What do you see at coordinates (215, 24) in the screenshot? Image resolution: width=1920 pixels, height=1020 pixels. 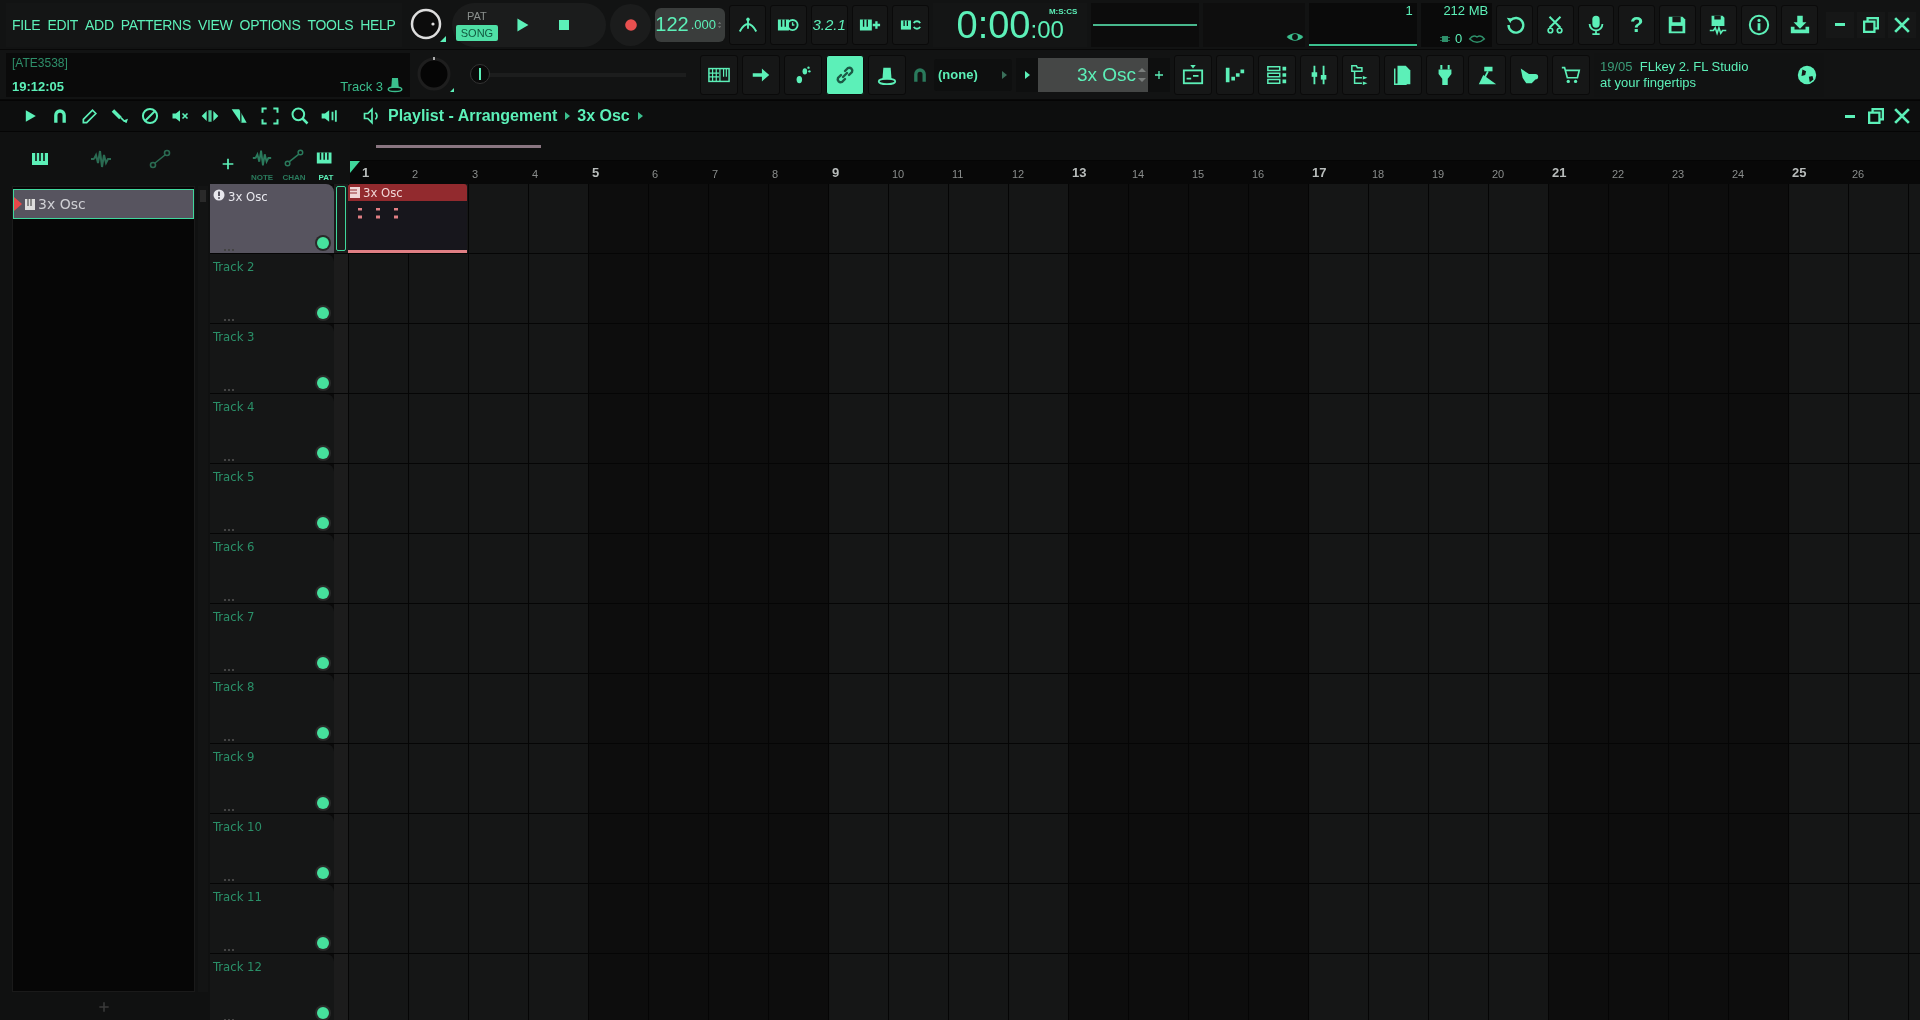 I see `menu-item: VIEW` at bounding box center [215, 24].